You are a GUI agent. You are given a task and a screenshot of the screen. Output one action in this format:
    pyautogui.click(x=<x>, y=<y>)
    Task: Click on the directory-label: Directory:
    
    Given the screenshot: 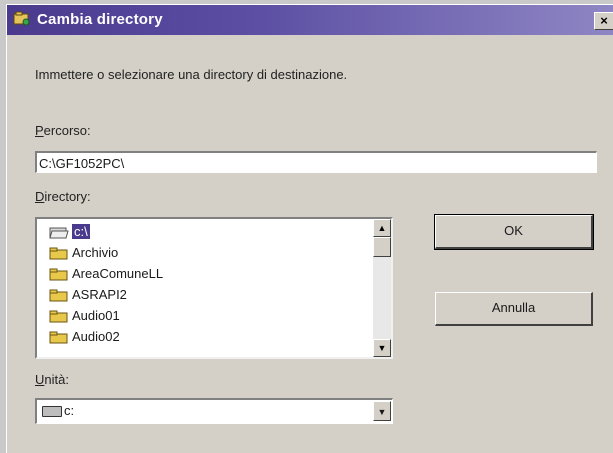 What is the action you would take?
    pyautogui.click(x=63, y=196)
    